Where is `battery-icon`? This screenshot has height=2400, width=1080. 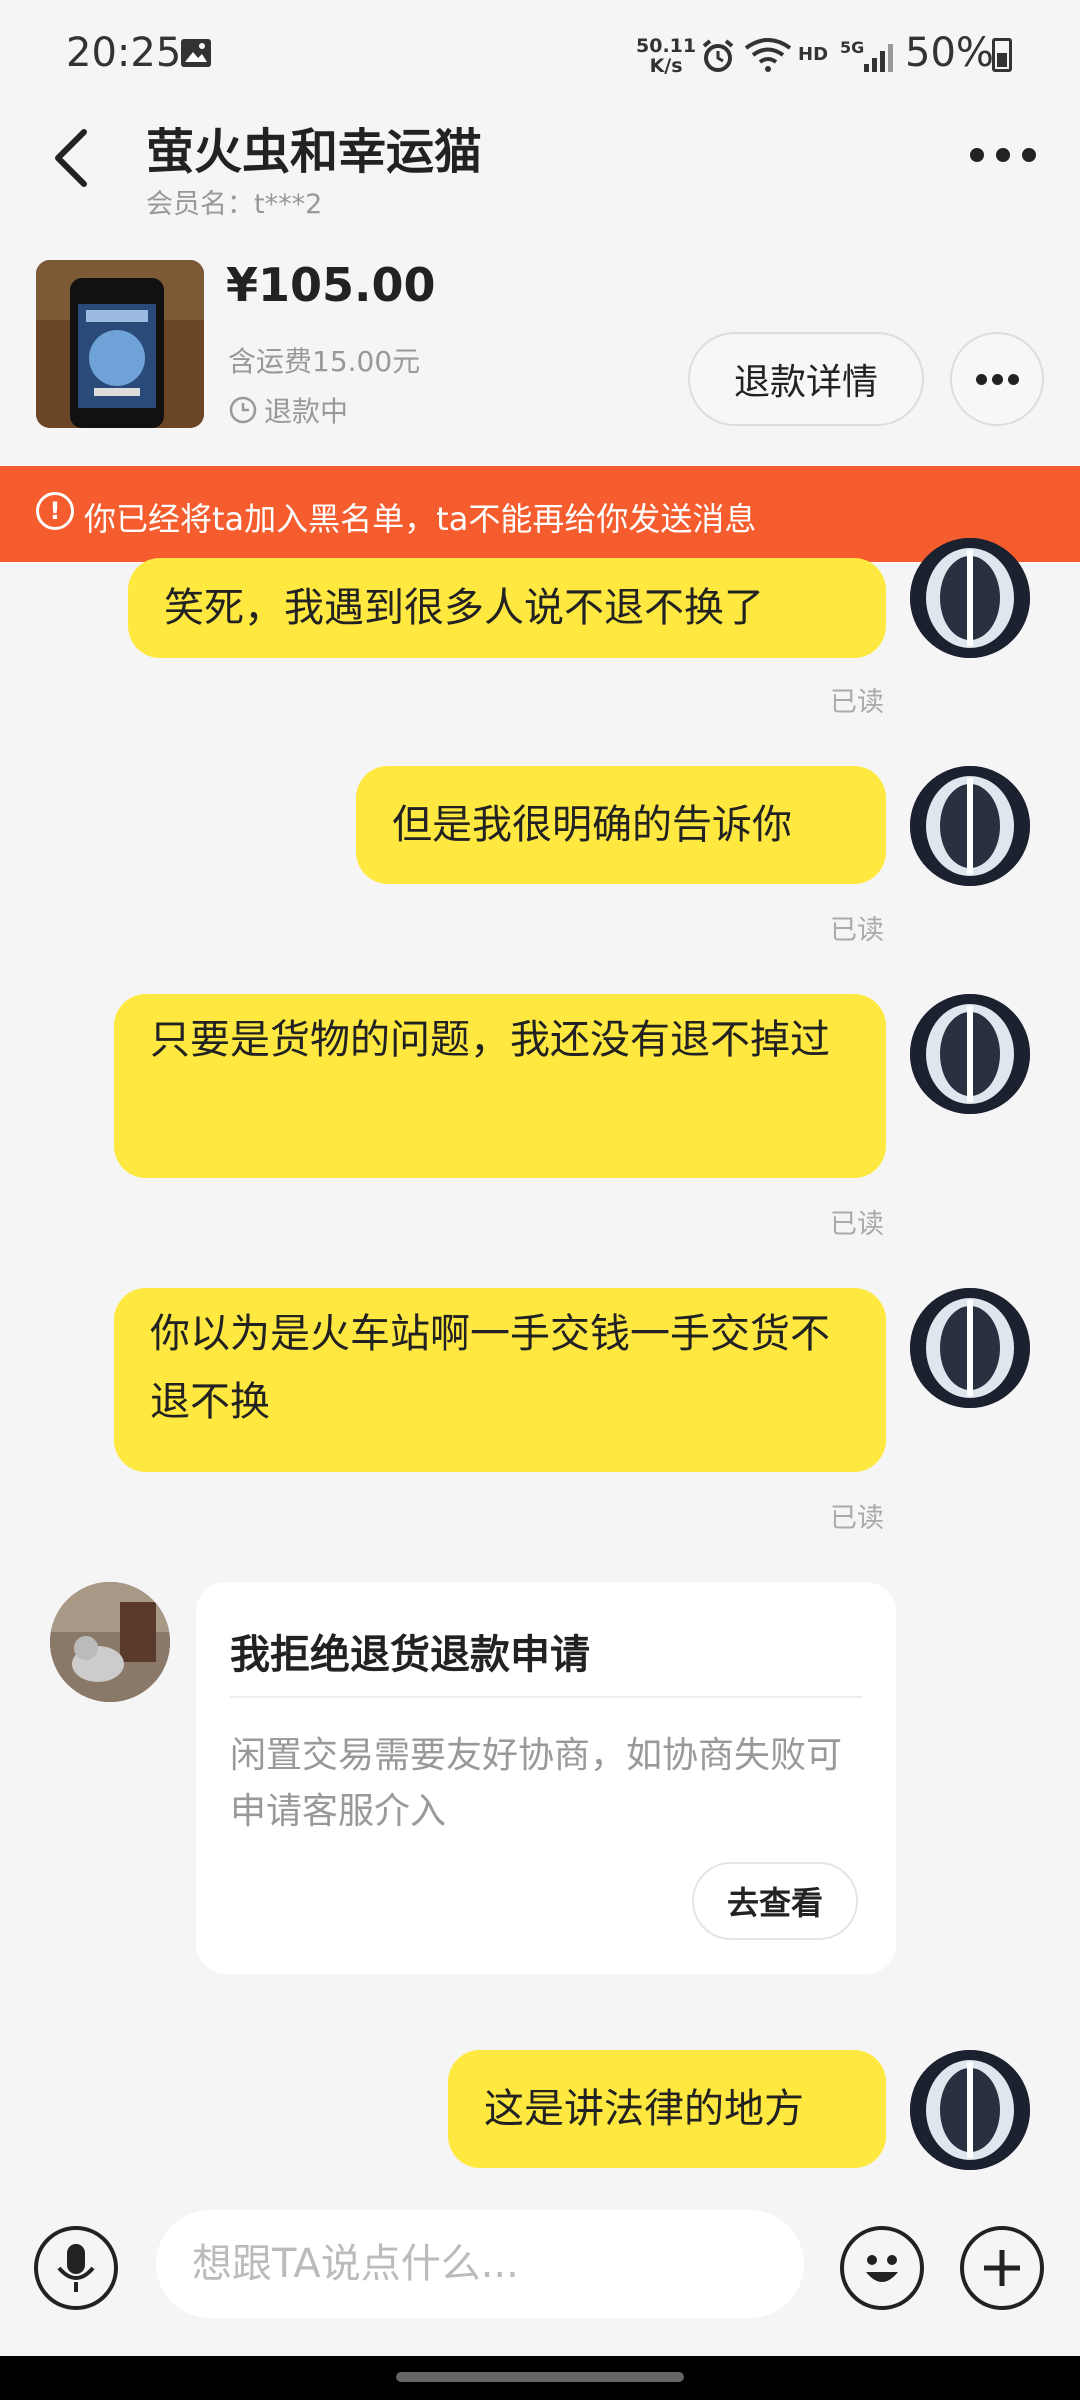
battery-icon is located at coordinates (1002, 55).